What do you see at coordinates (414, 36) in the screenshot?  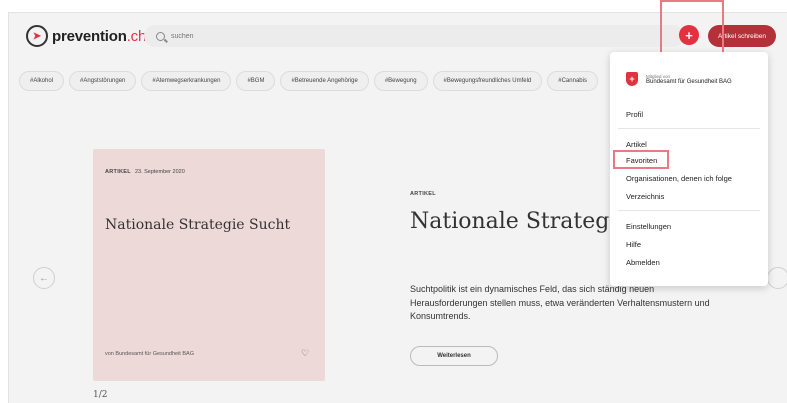 I see `search-bar` at bounding box center [414, 36].